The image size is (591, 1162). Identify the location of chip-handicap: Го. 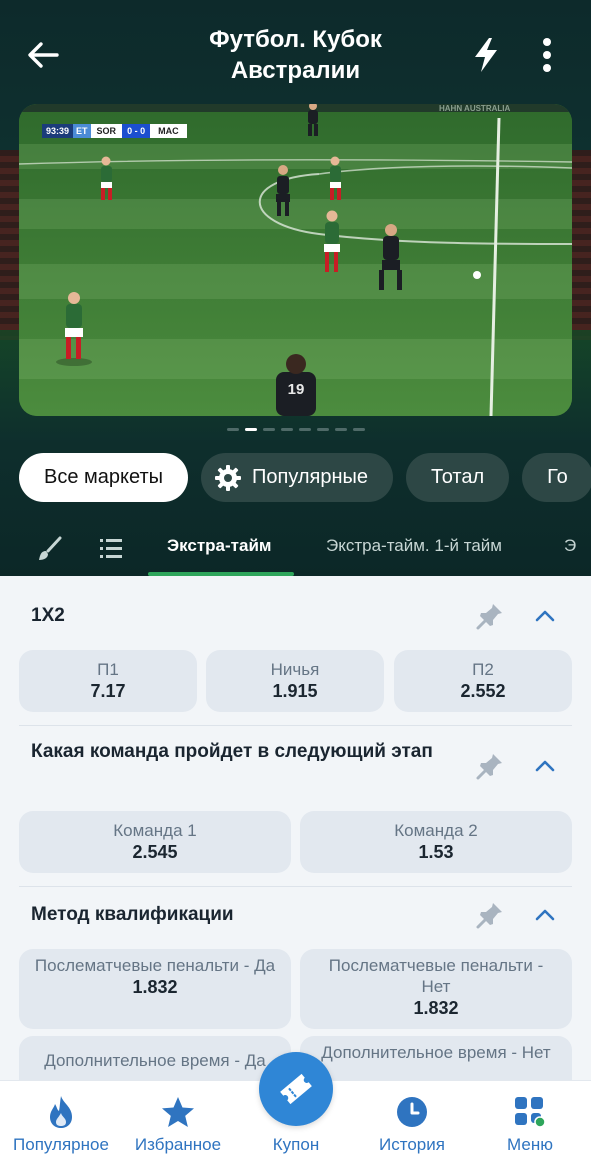
(556, 477).